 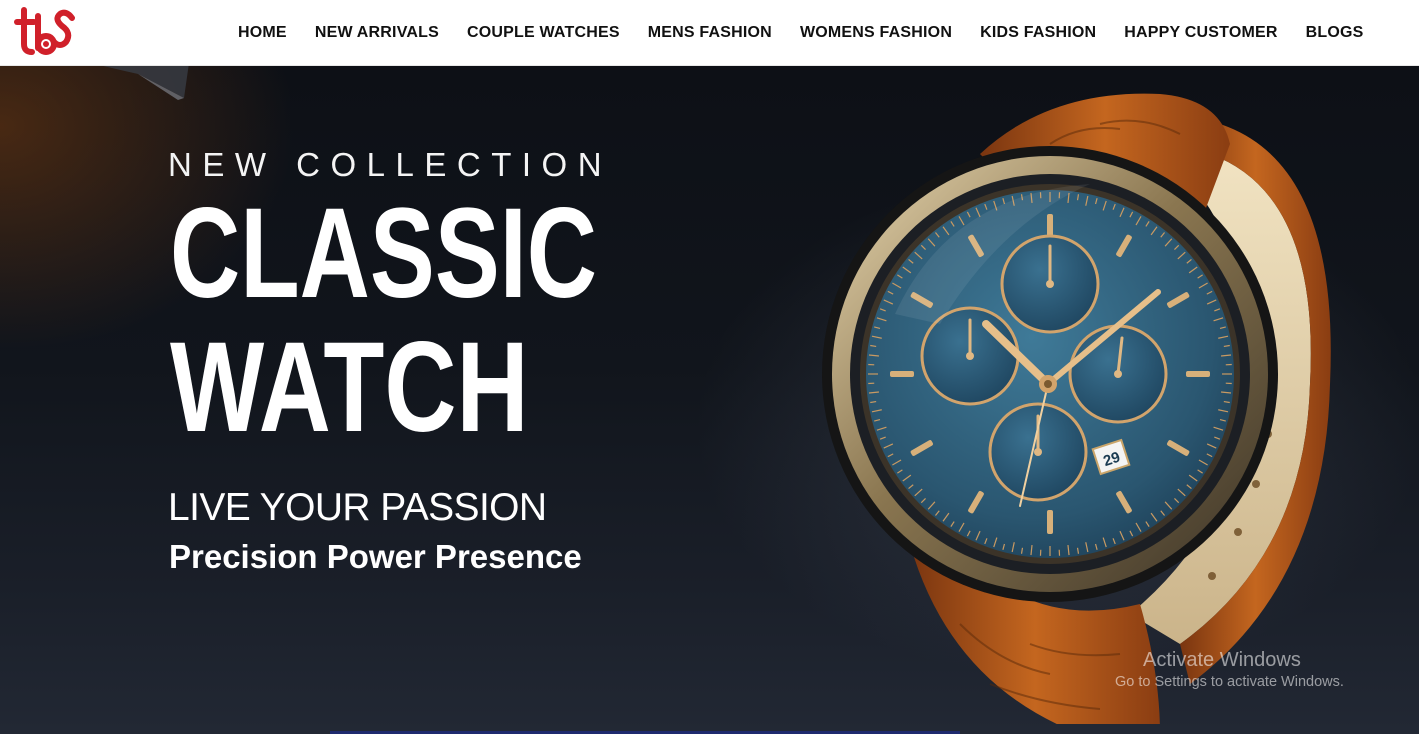 I want to click on hero-subtagline: Precision Power Presence, so click(x=375, y=556).